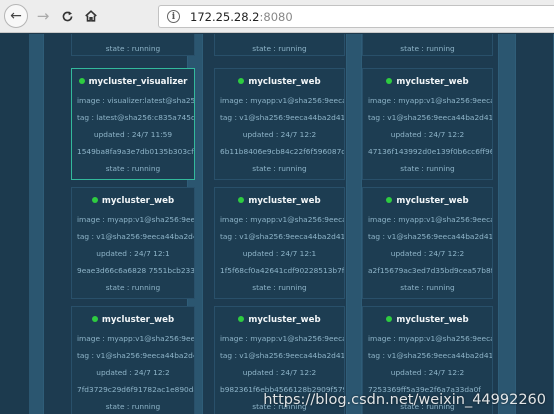  What do you see at coordinates (404, 400) in the screenshot?
I see `watermark: https://blog.csdn.net/weixin_44992260` at bounding box center [404, 400].